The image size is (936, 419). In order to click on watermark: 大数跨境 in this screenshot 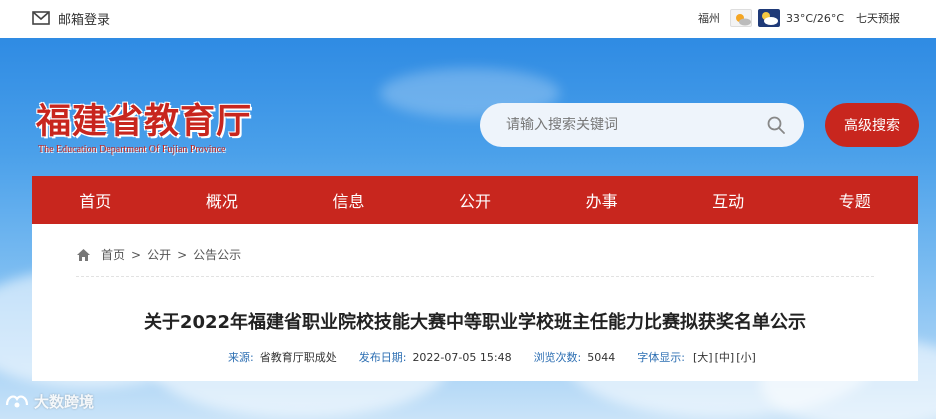, I will do `click(49, 401)`.